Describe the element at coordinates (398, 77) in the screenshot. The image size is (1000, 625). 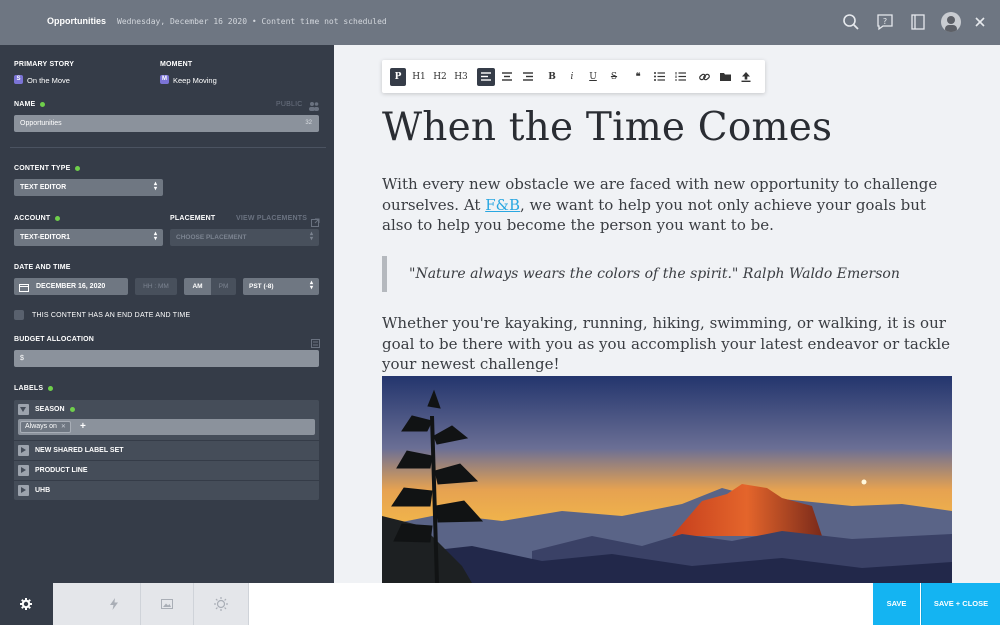
I see `paragraph-button: P` at that location.